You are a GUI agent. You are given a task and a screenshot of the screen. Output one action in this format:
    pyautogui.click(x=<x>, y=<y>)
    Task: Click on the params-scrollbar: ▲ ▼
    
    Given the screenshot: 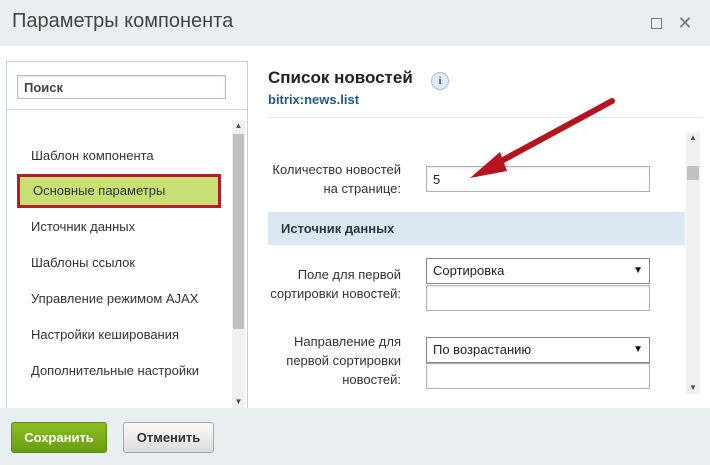 What is the action you would take?
    pyautogui.click(x=693, y=263)
    